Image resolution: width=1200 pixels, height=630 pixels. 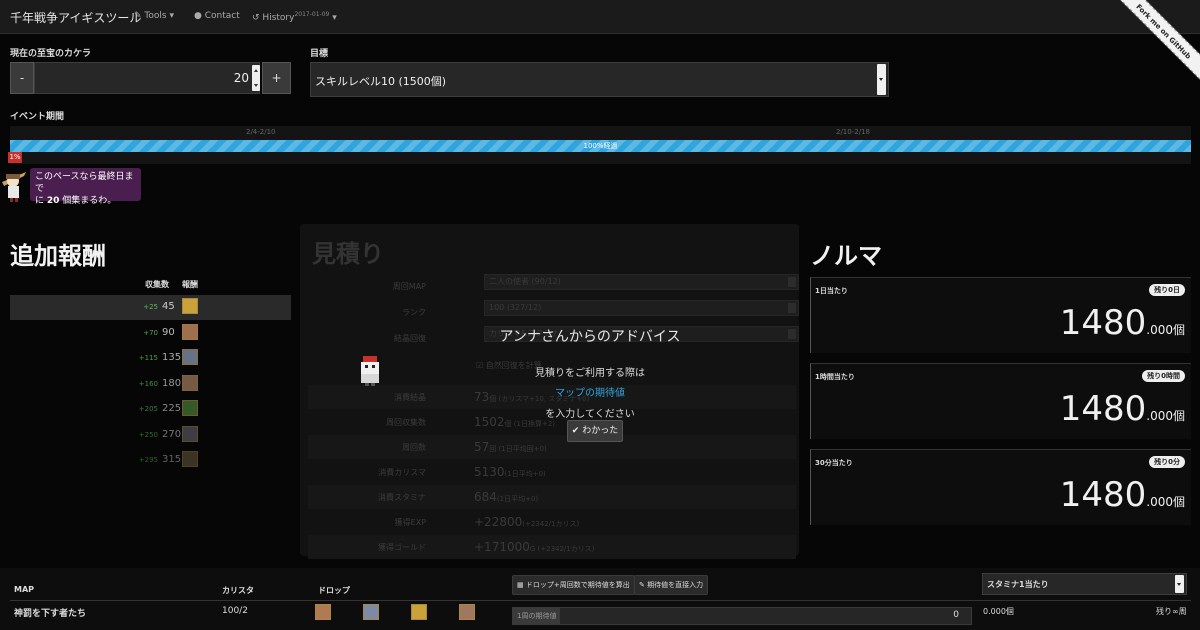 I want to click on reward-delta: +70, so click(x=150, y=332).